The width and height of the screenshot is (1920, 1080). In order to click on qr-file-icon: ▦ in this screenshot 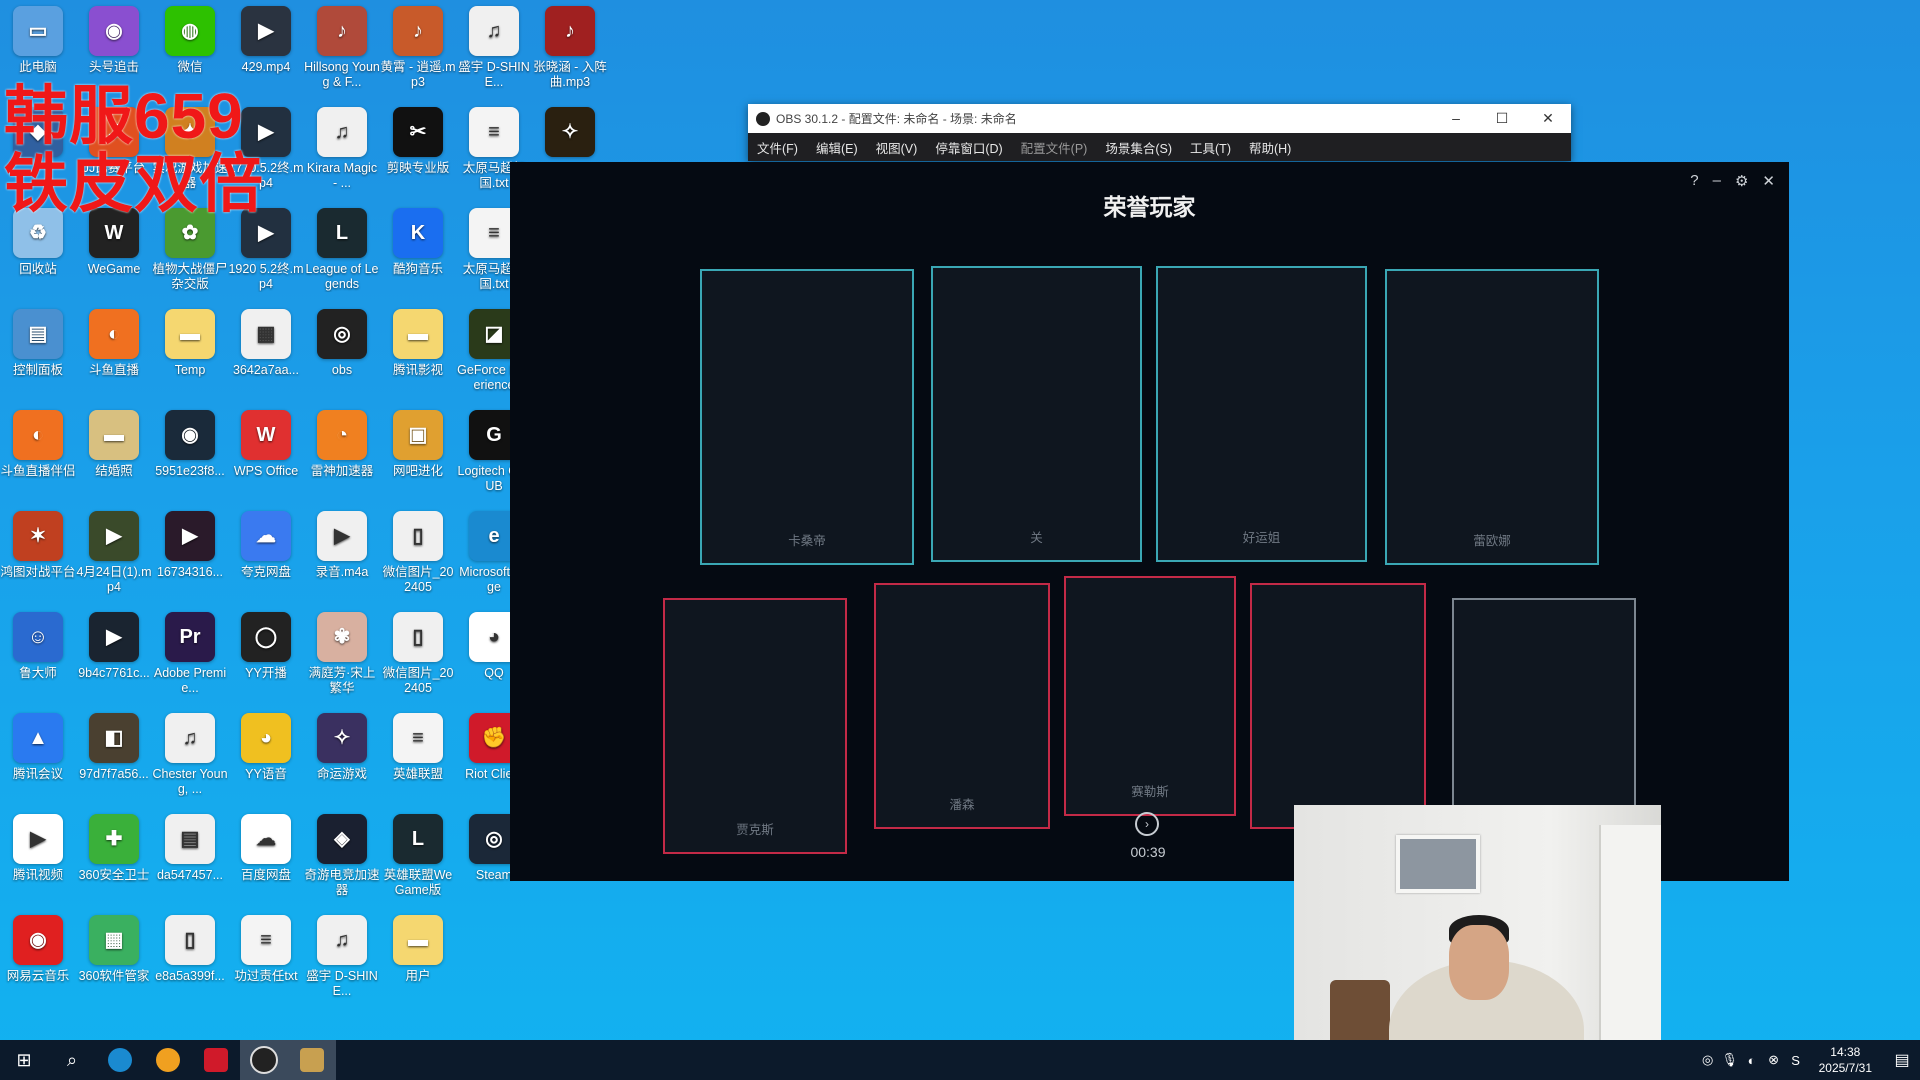, I will do `click(266, 334)`.